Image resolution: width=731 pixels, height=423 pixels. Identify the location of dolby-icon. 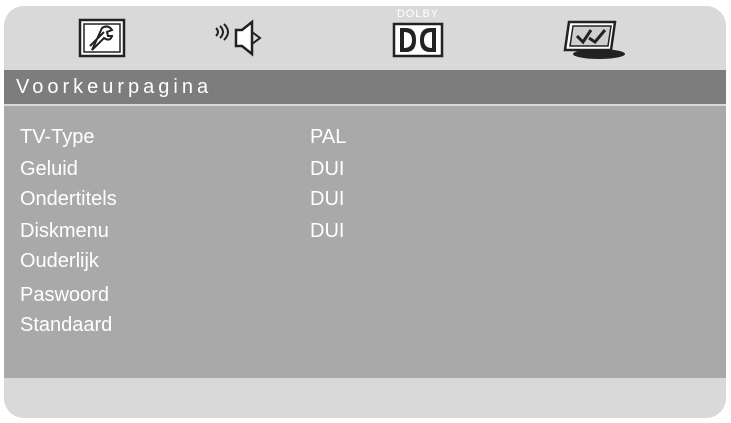
(418, 40).